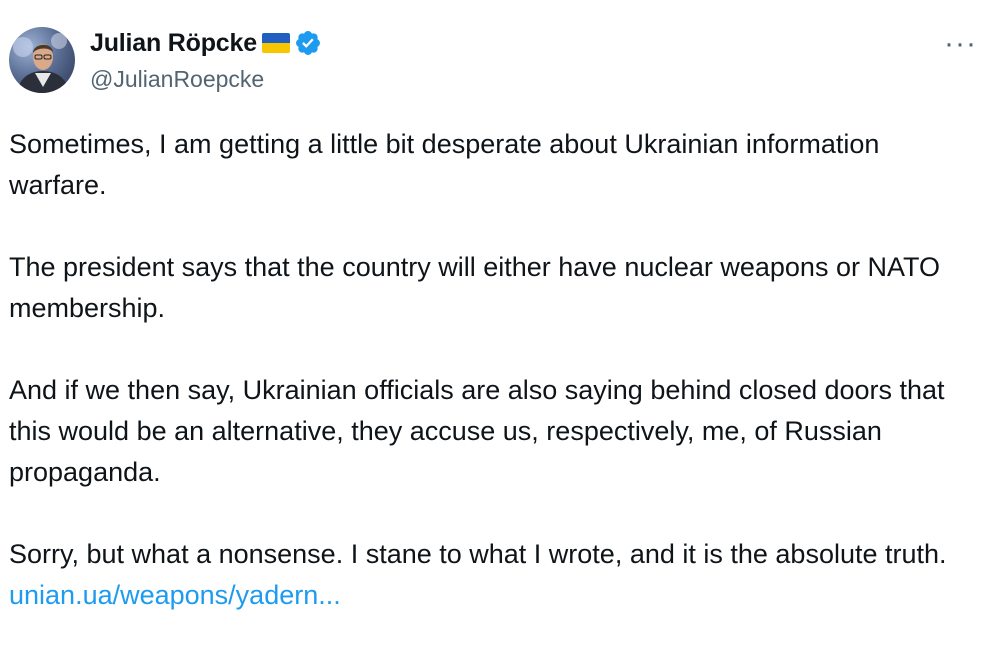 This screenshot has width=991, height=655. What do you see at coordinates (308, 43) in the screenshot?
I see `verified-badge-icon` at bounding box center [308, 43].